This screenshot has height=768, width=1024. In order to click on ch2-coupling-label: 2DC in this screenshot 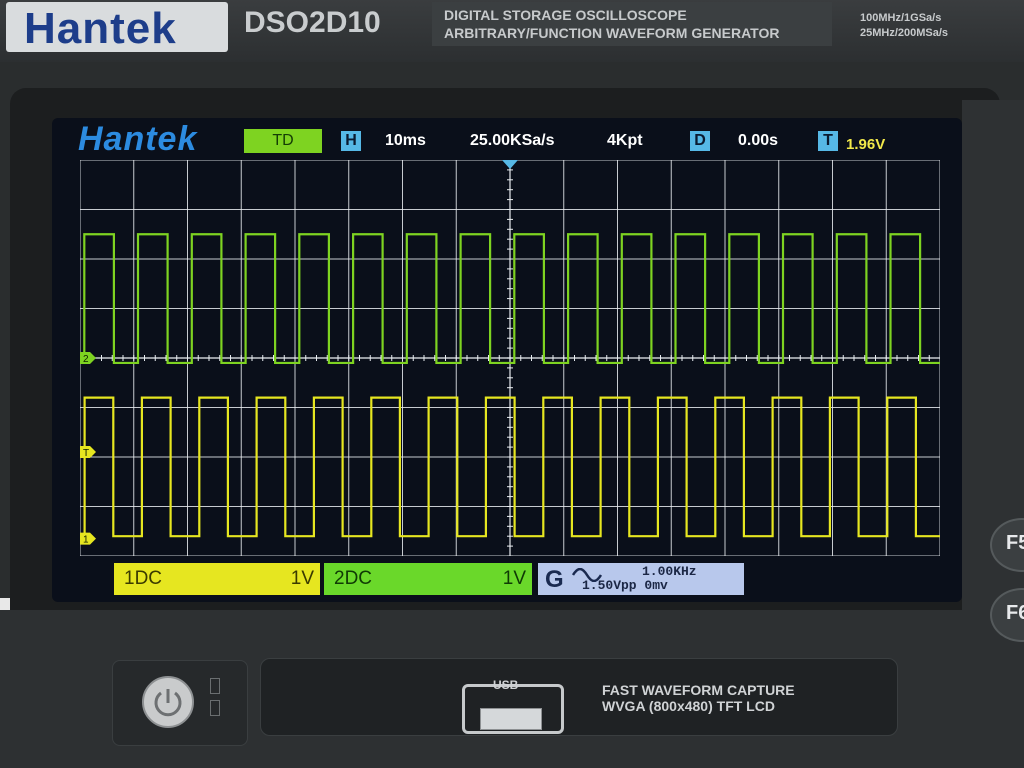, I will do `click(353, 578)`.